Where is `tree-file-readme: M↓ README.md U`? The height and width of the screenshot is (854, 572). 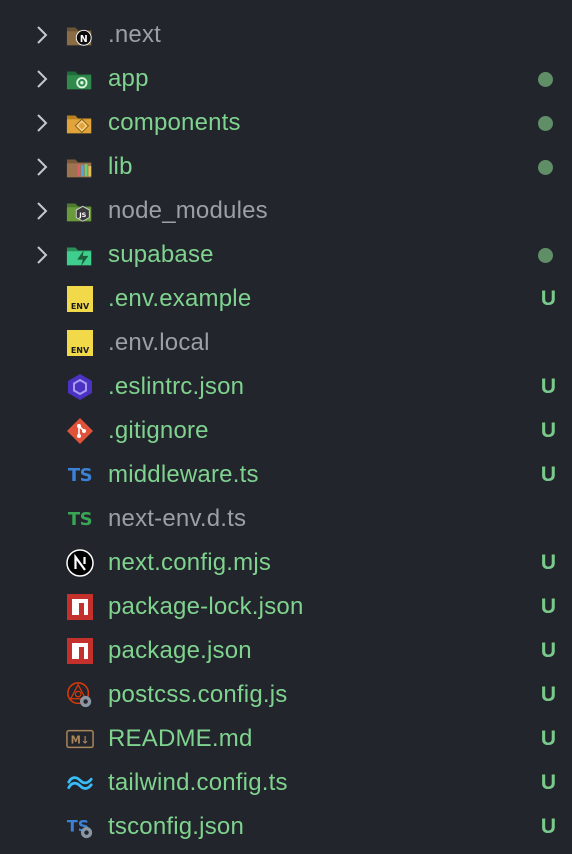
tree-file-readme: M↓ README.md U is located at coordinates (286, 739).